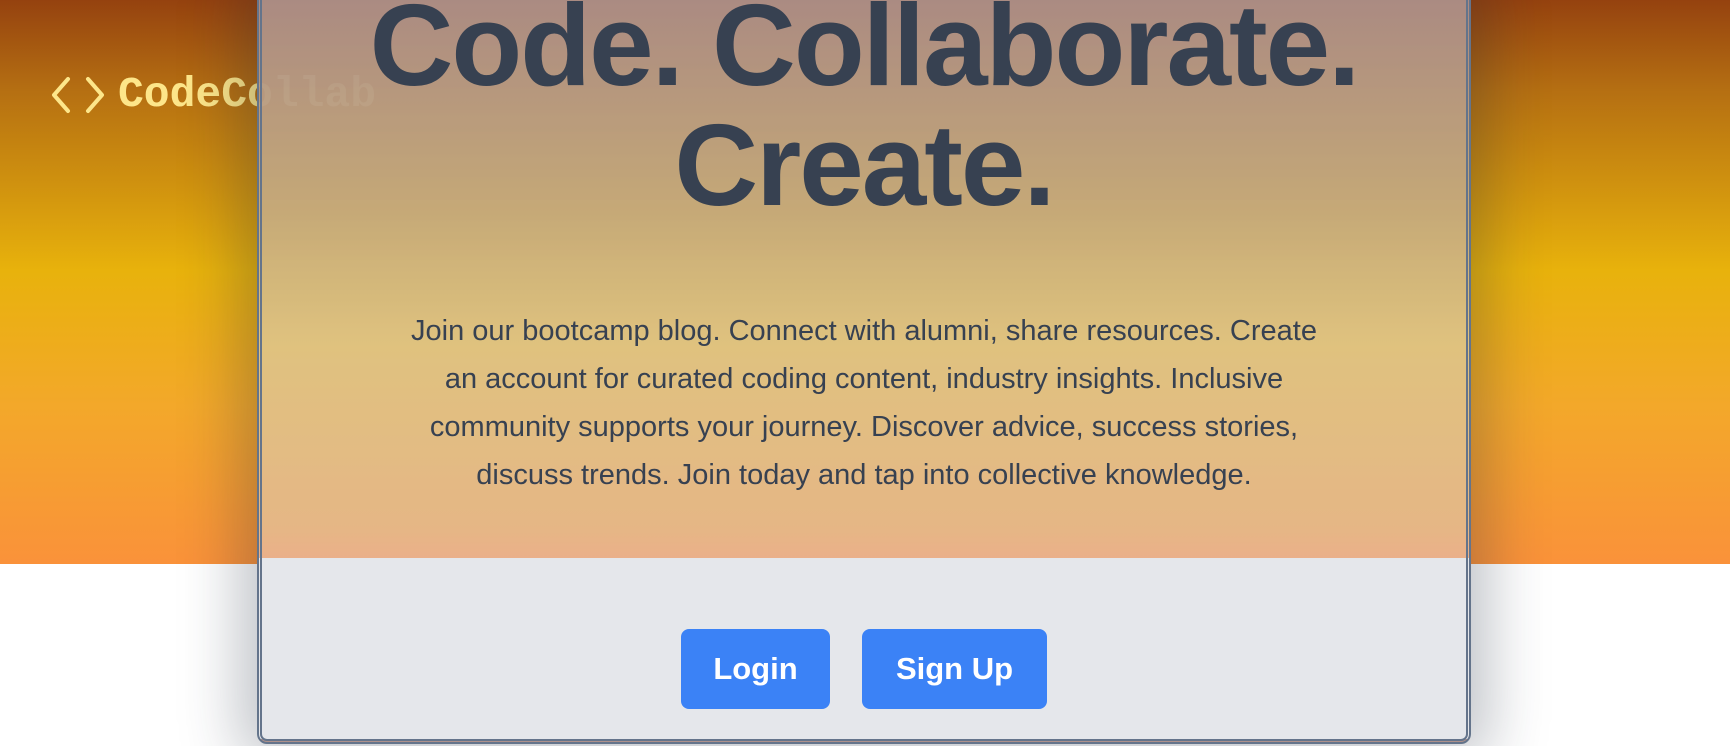 Image resolution: width=1730 pixels, height=746 pixels. I want to click on auth-actions: Login Sign Up, so click(864, 669).